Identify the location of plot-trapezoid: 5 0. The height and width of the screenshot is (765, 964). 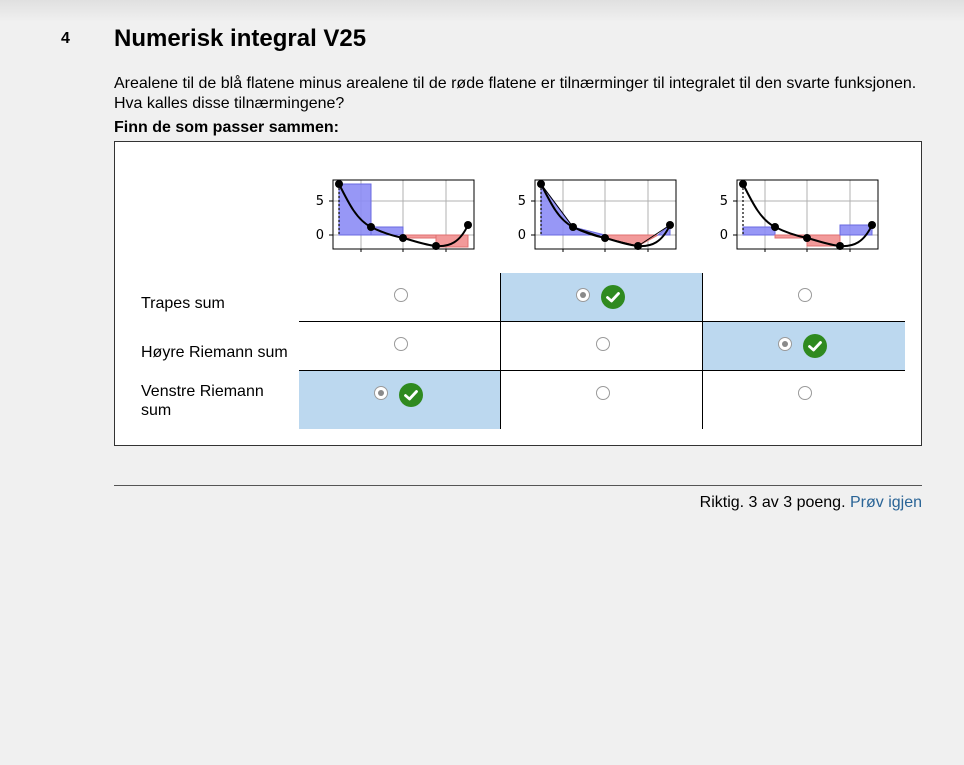
(597, 215).